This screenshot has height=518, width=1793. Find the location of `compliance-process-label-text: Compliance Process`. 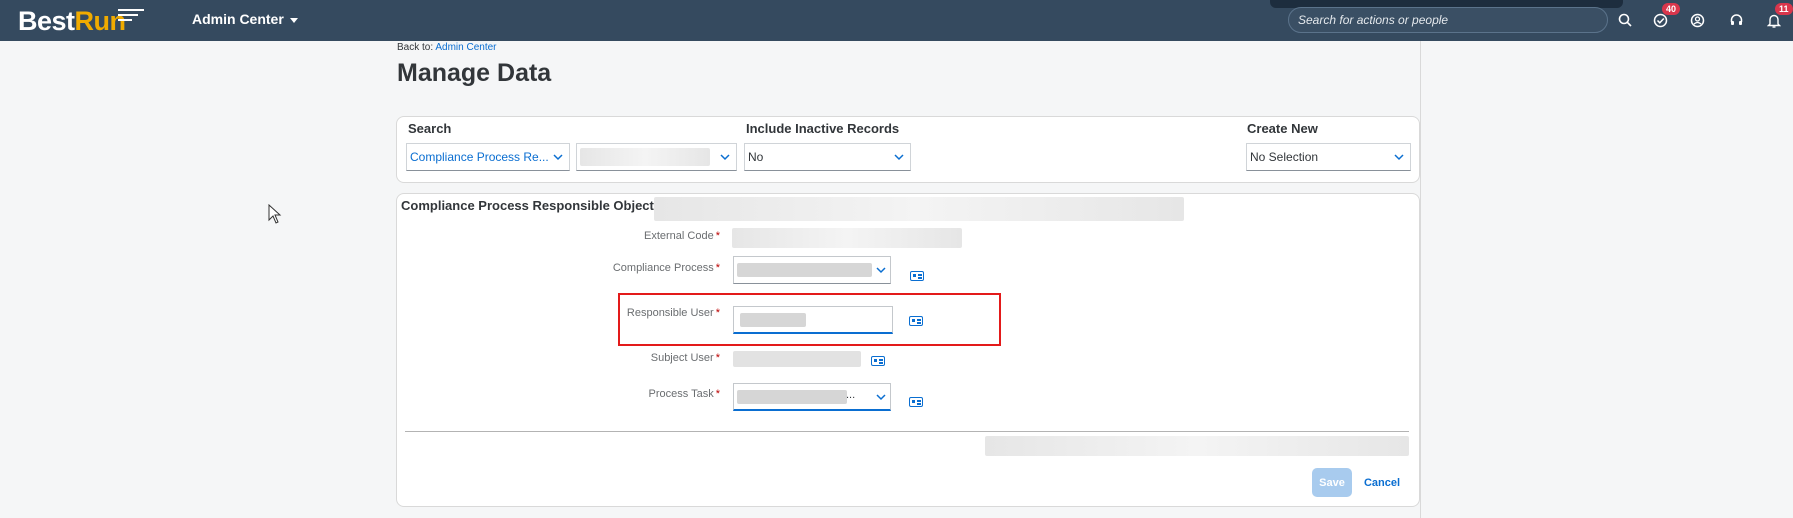

compliance-process-label-text: Compliance Process is located at coordinates (663, 268).